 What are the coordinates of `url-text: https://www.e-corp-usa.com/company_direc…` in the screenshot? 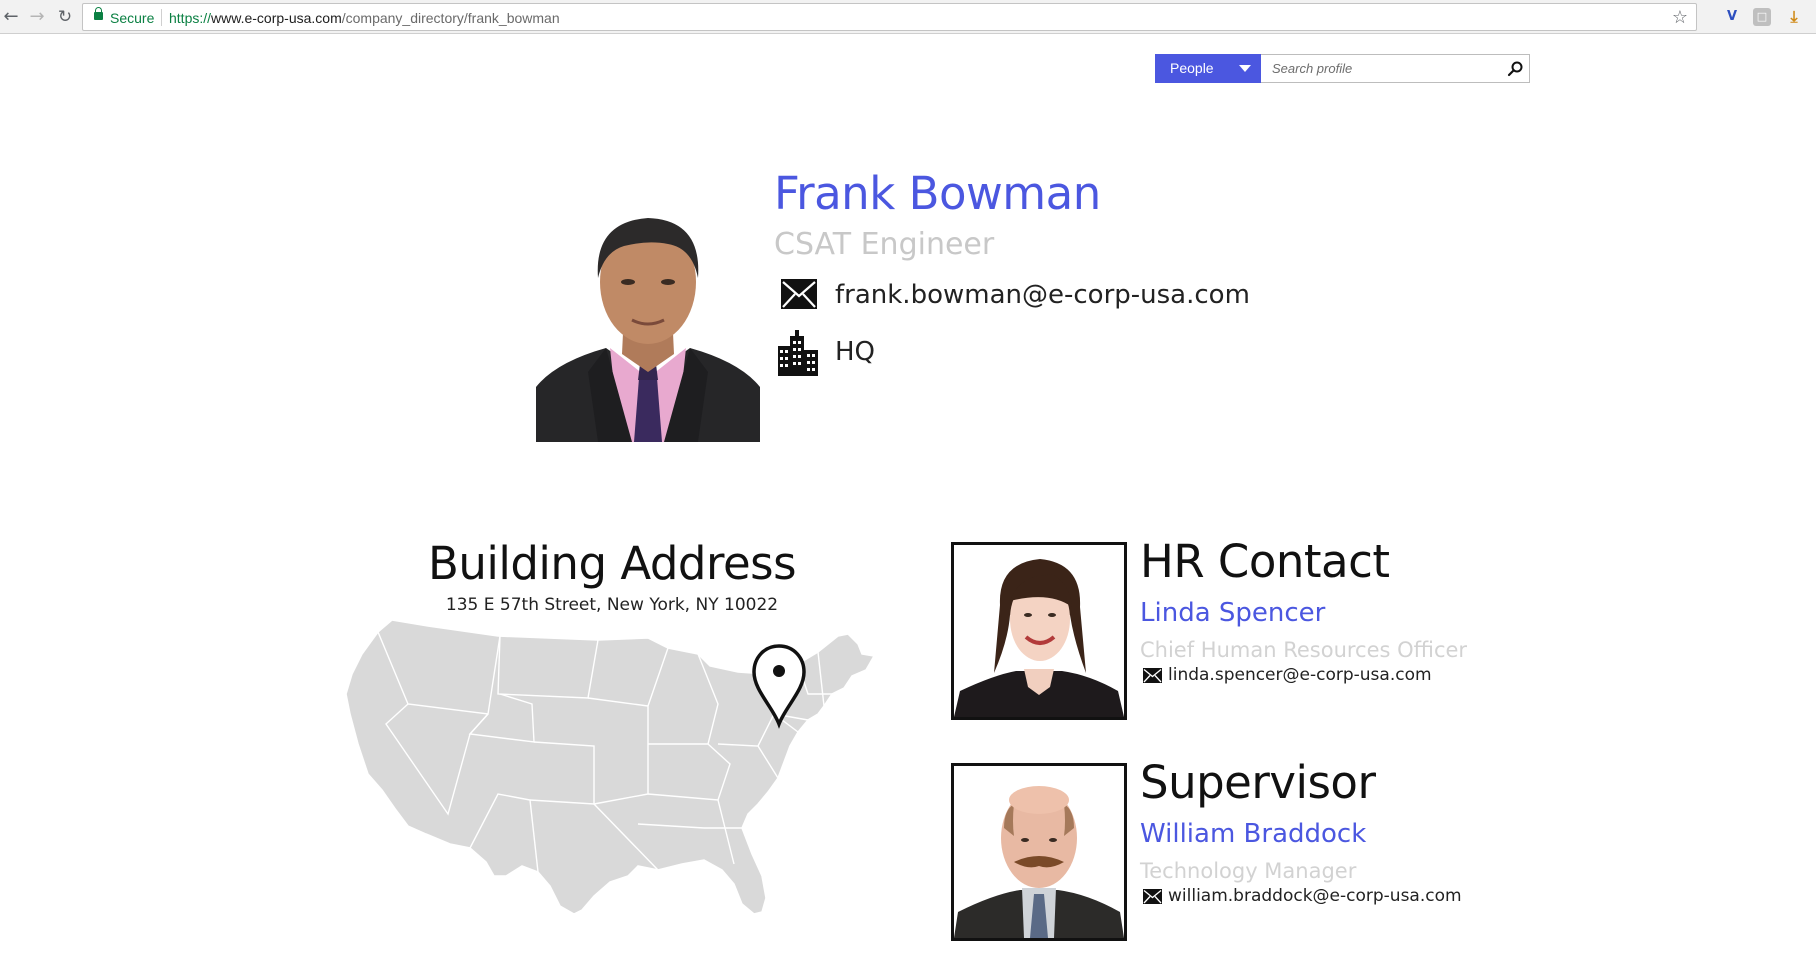 It's located at (364, 18).